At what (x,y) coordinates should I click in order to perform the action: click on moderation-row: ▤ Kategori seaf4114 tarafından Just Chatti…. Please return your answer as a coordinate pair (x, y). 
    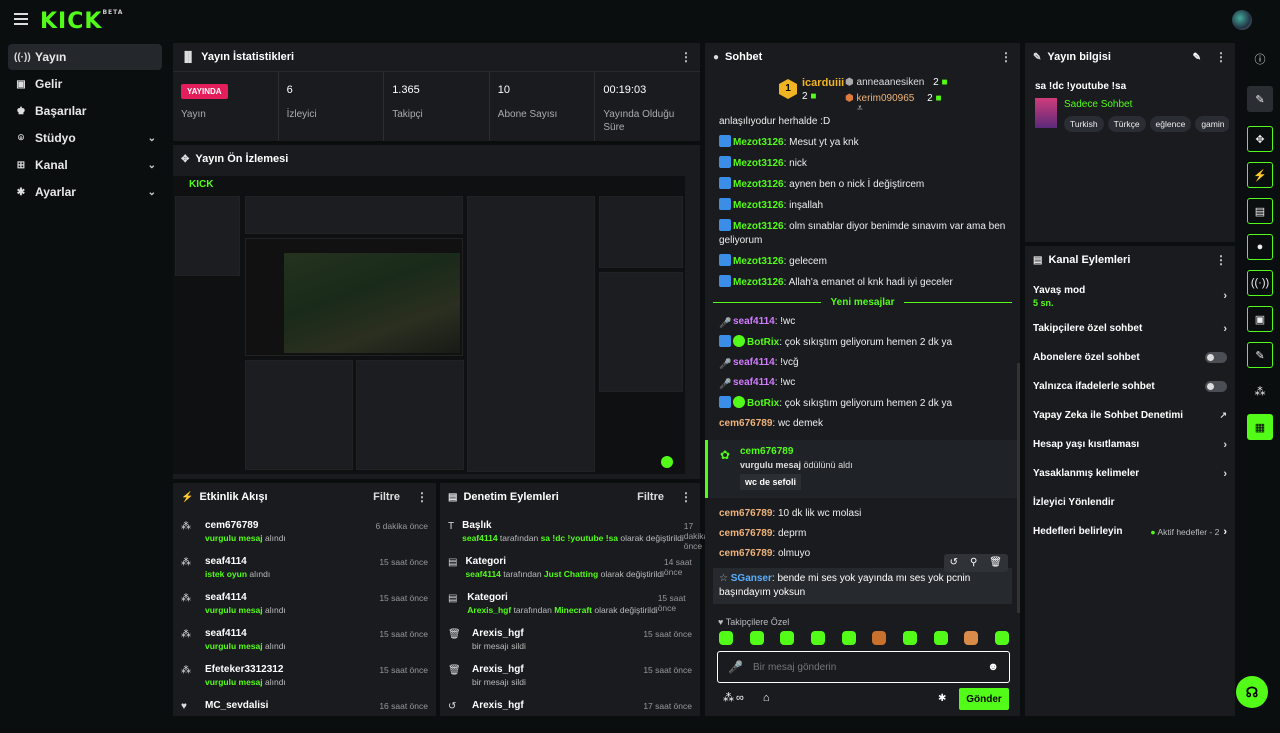
    Looking at the image, I should click on (570, 571).